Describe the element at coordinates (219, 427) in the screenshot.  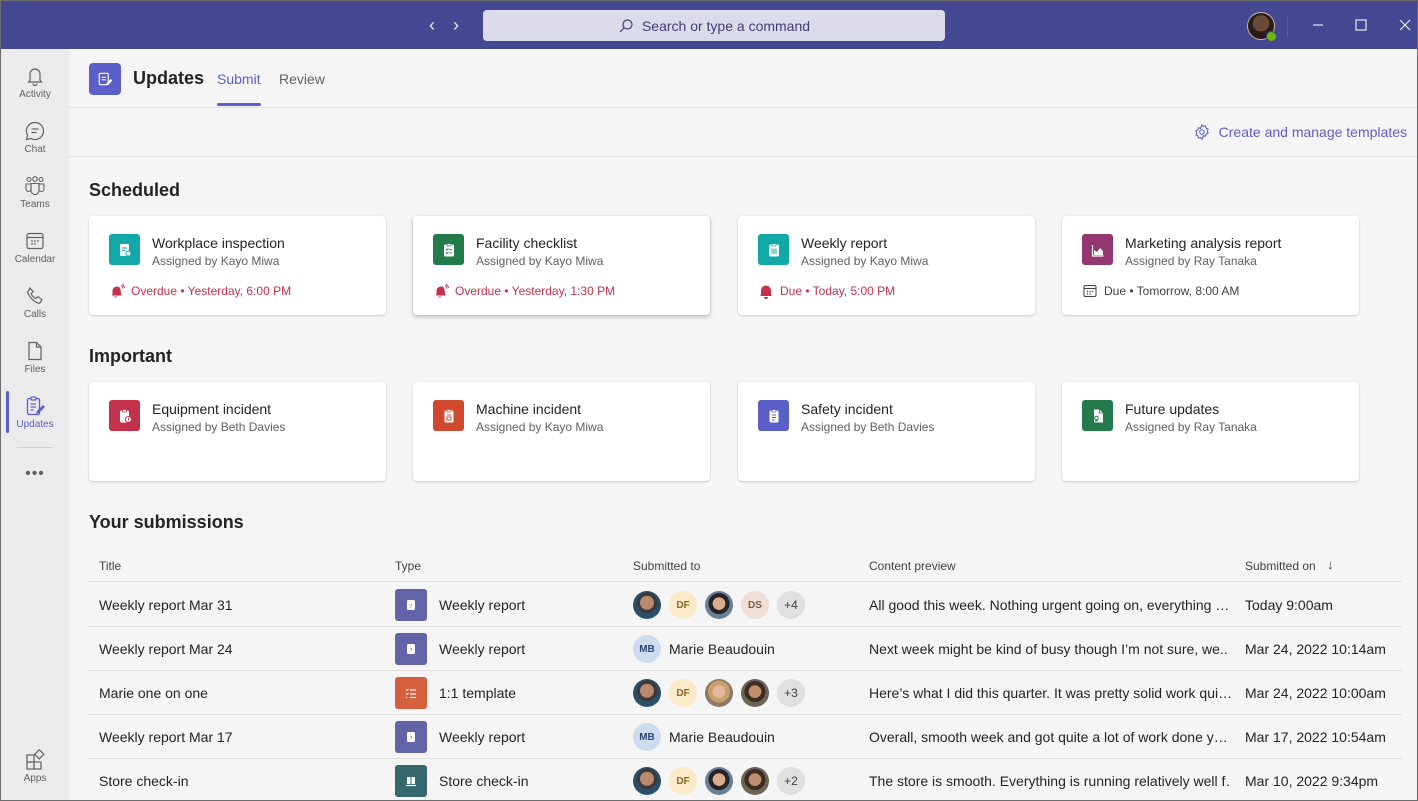
I see `card-assigned: Assigned by Beth Davies` at that location.